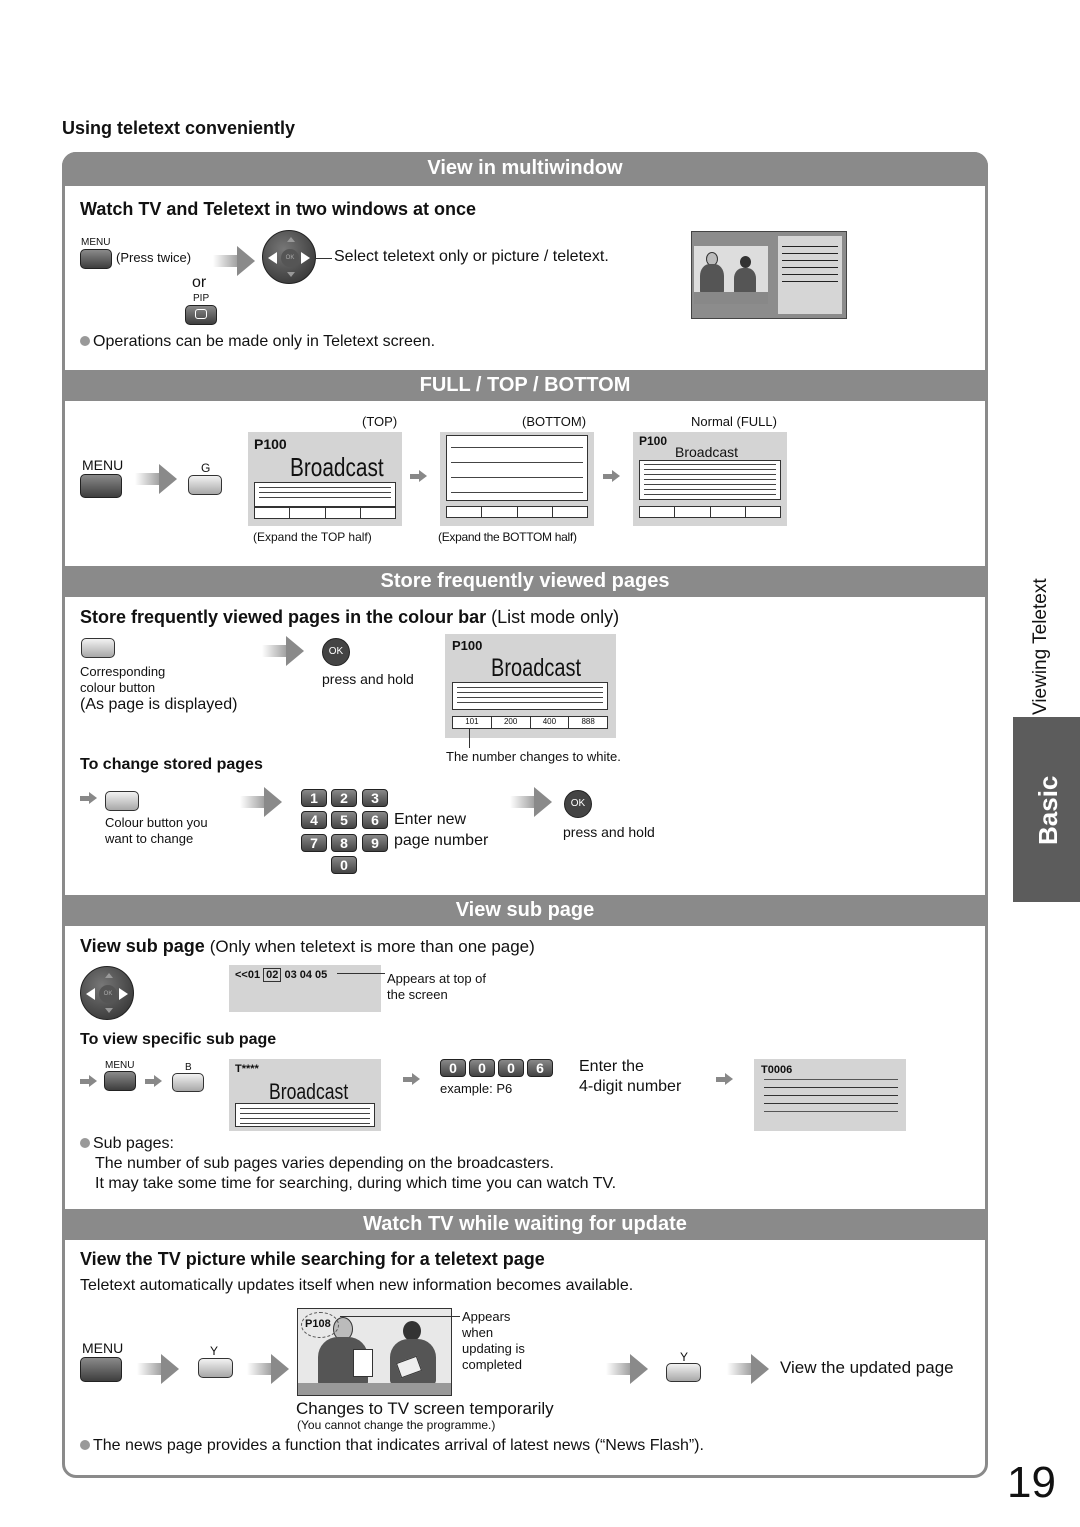 The height and width of the screenshot is (1527, 1080). Describe the element at coordinates (554, 421) in the screenshot. I see `bottom-label: (BOTTOM)` at that location.